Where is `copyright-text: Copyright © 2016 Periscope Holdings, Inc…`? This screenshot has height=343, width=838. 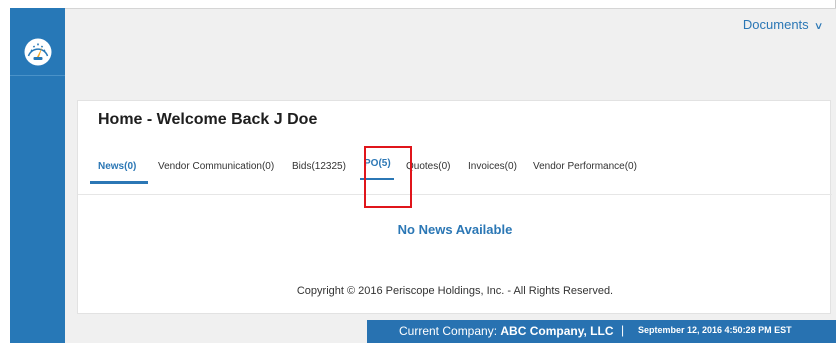 copyright-text: Copyright © 2016 Periscope Holdings, Inc… is located at coordinates (455, 291).